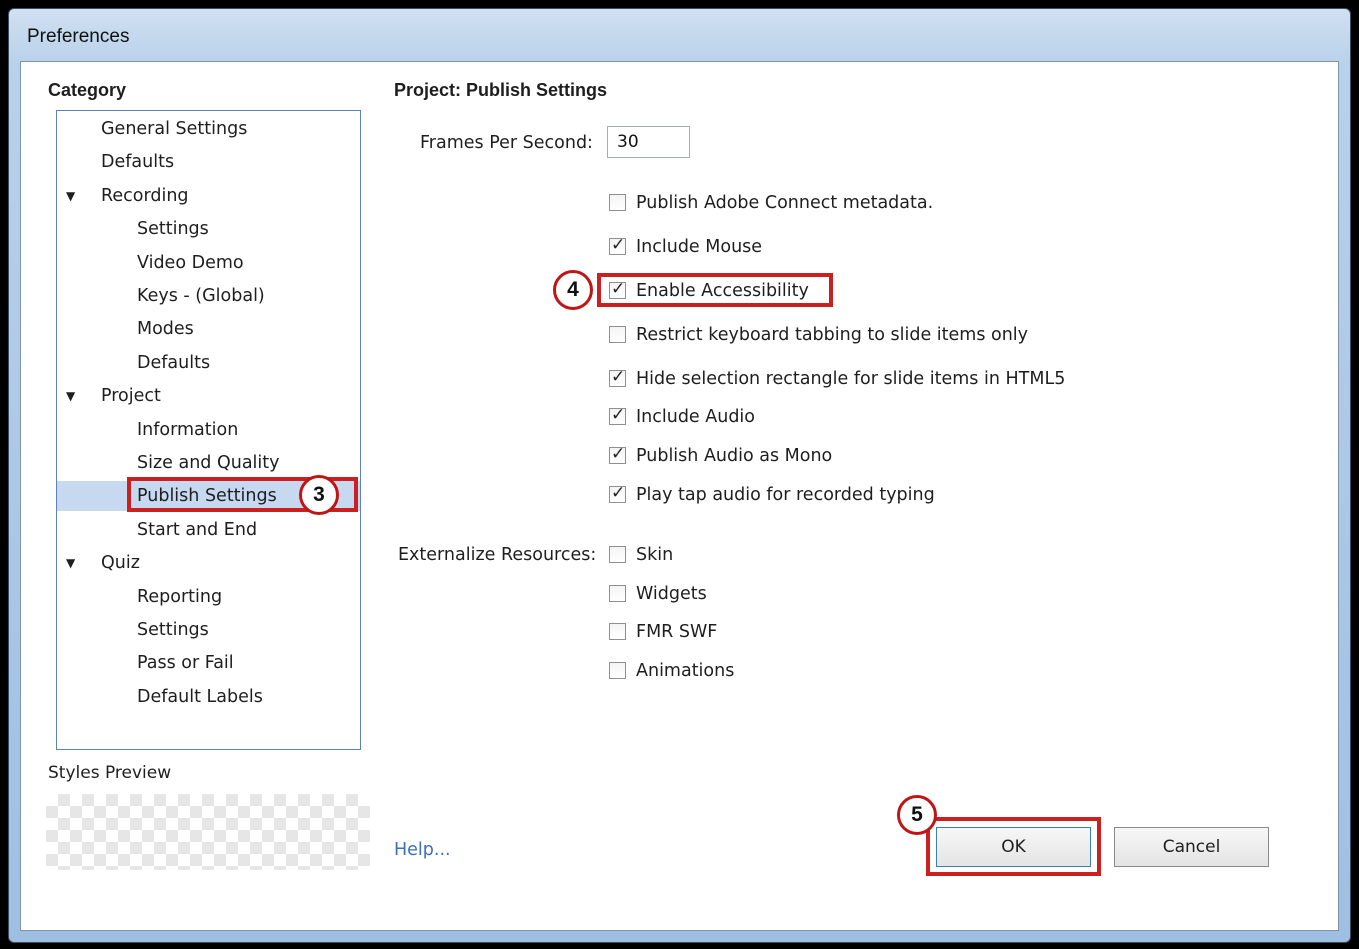  I want to click on restrict-keyboard-tabbing-to-slide-items-checkbox, so click(617, 334).